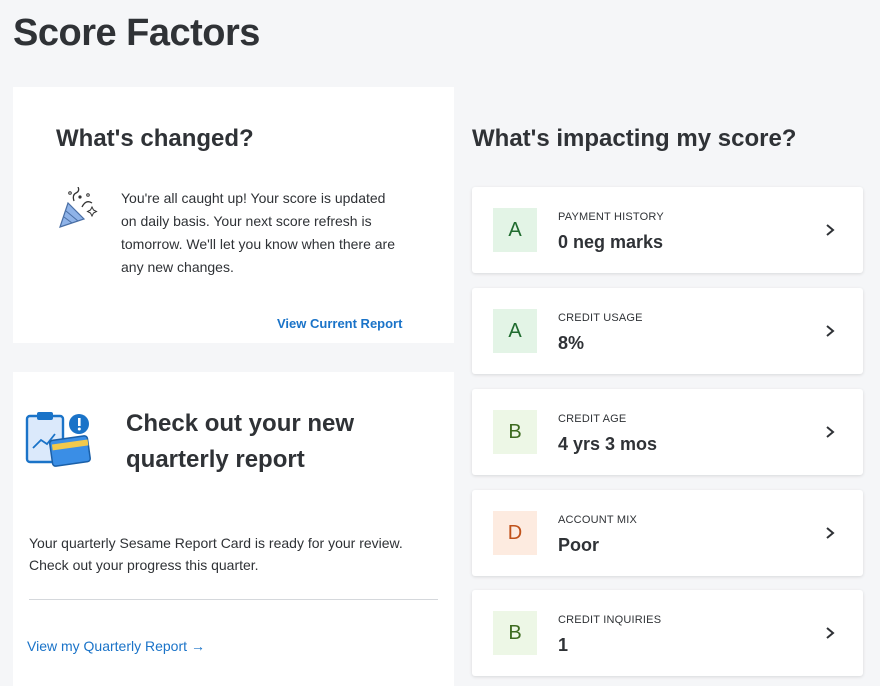  I want to click on factor-credit-inquiries: B CREDIT INQUIRIES 1, so click(667, 633).